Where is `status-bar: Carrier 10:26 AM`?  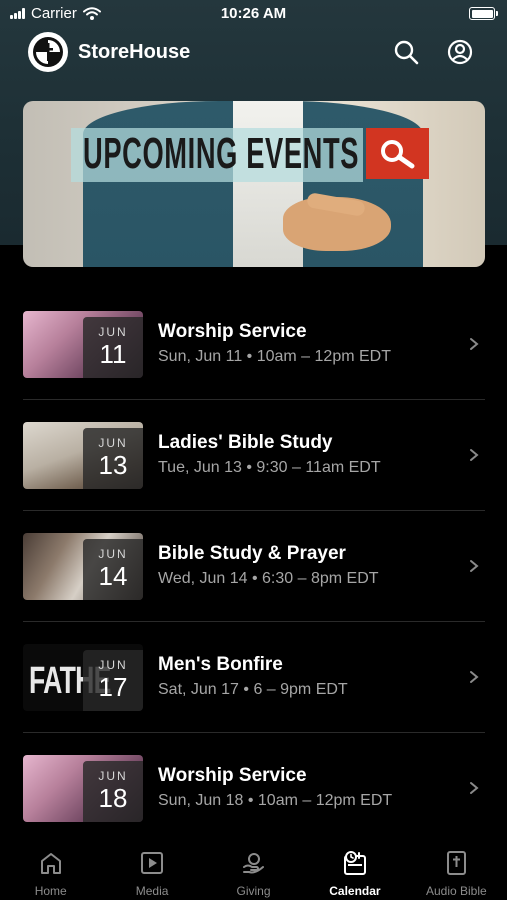
status-bar: Carrier 10:26 AM is located at coordinates (253, 15).